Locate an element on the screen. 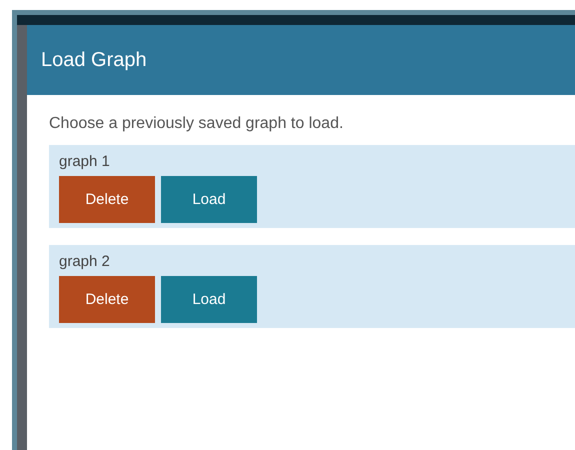 The height and width of the screenshot is (450, 575). instruction-text: Choose a previously saved graph to load. is located at coordinates (196, 124).